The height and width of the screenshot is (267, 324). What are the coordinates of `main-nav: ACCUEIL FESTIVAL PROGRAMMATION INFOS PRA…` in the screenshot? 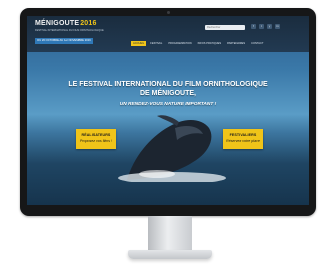 It's located at (198, 43).